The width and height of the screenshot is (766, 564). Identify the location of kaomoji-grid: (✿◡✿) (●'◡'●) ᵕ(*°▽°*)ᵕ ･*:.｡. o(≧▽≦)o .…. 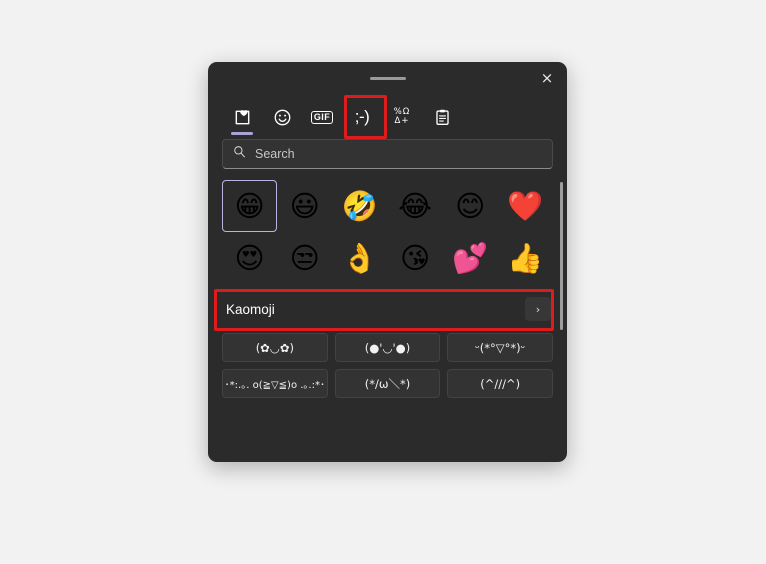
(387, 365).